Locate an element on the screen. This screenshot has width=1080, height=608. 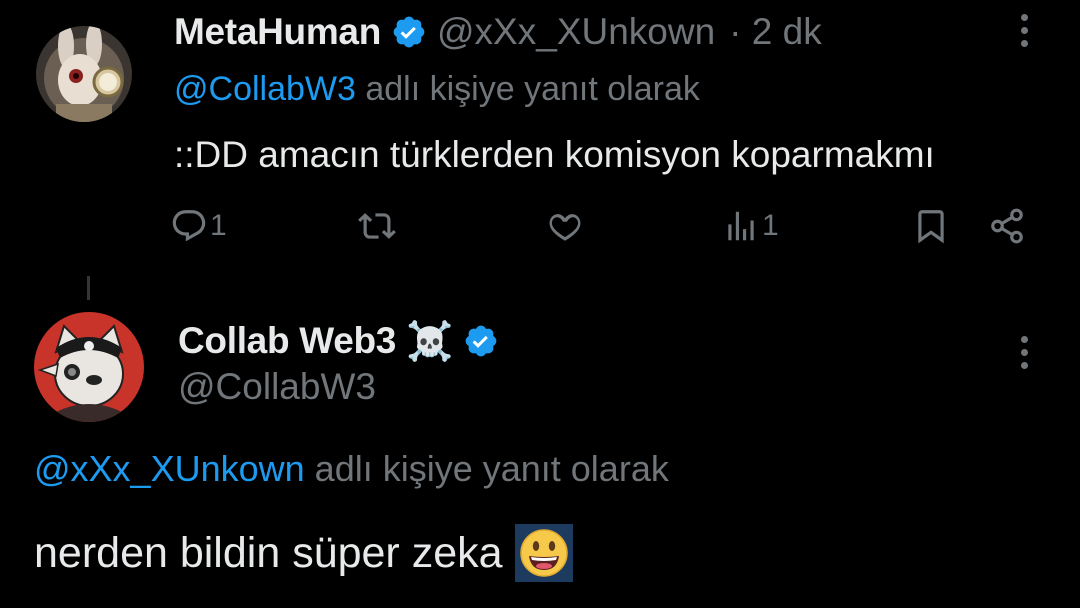
views-button: 1 is located at coordinates (750, 226).